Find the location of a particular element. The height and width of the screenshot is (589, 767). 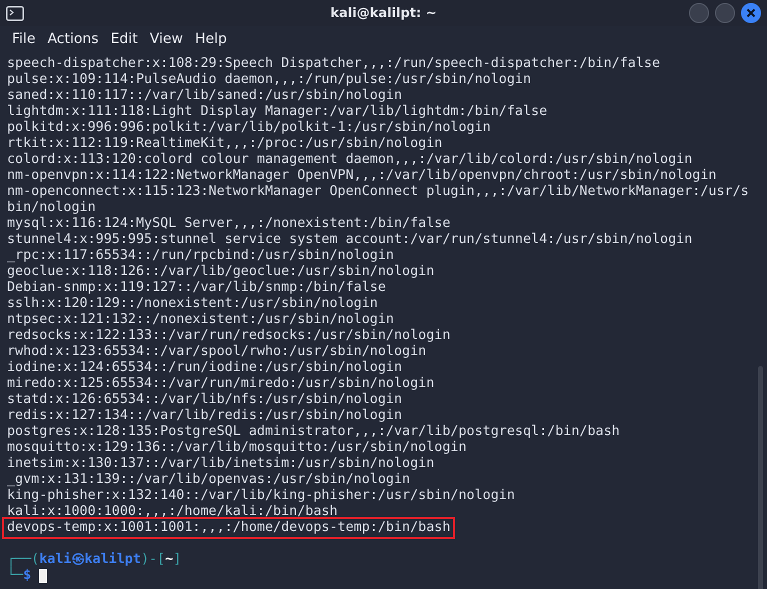

output-line: _rpc:x:117:65534::/run/rpcbind:/usr/sbin/nologin is located at coordinates (200, 256).